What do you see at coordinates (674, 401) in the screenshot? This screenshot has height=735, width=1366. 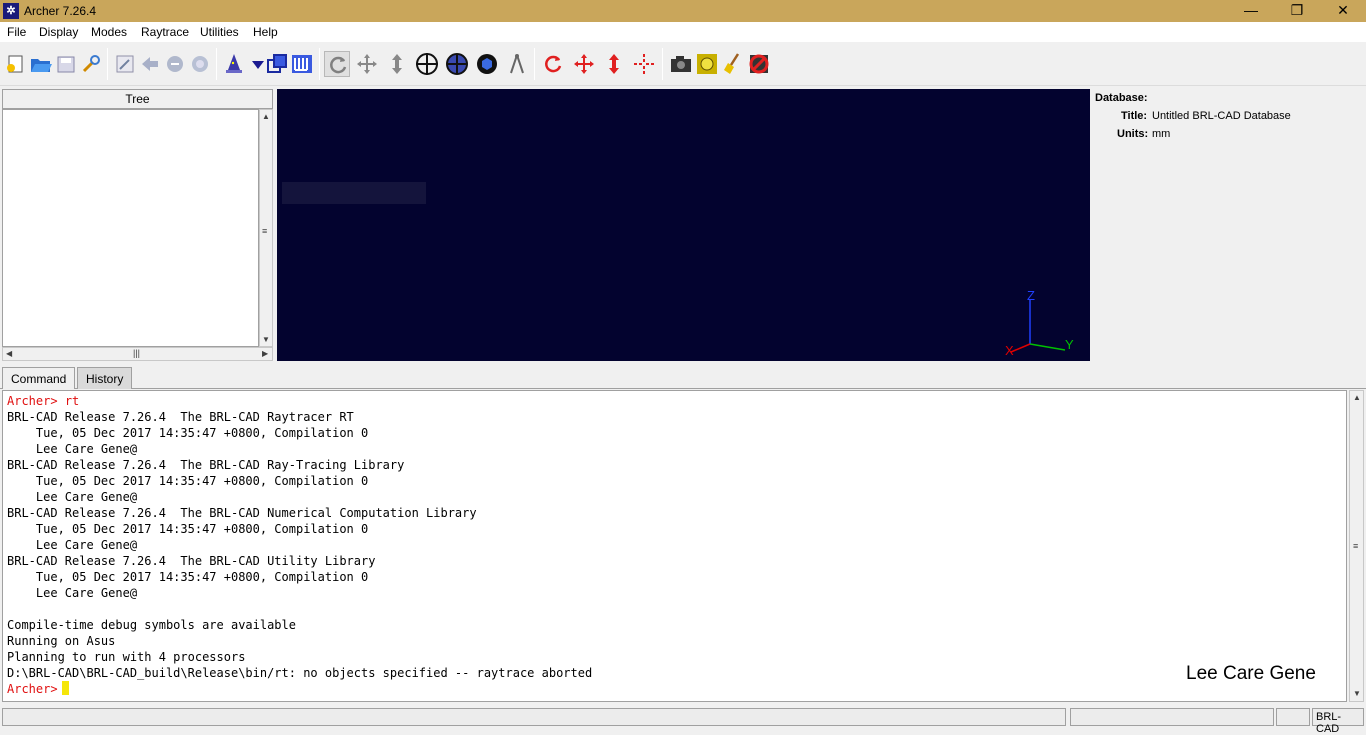 I see `console-command-line: Archer> rt` at bounding box center [674, 401].